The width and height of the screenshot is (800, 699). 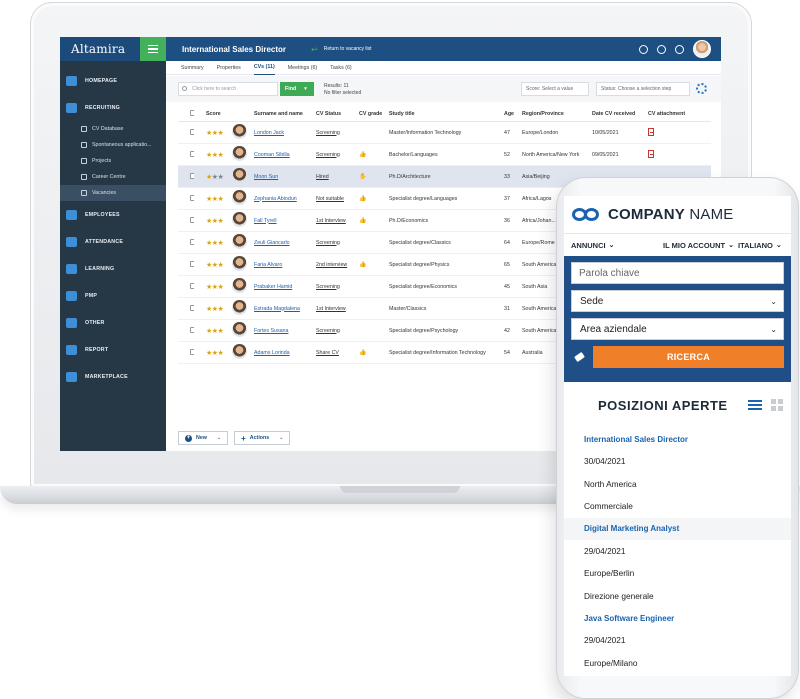 I want to click on candidate-name-link: Prabaker Hamid, so click(x=285, y=287).